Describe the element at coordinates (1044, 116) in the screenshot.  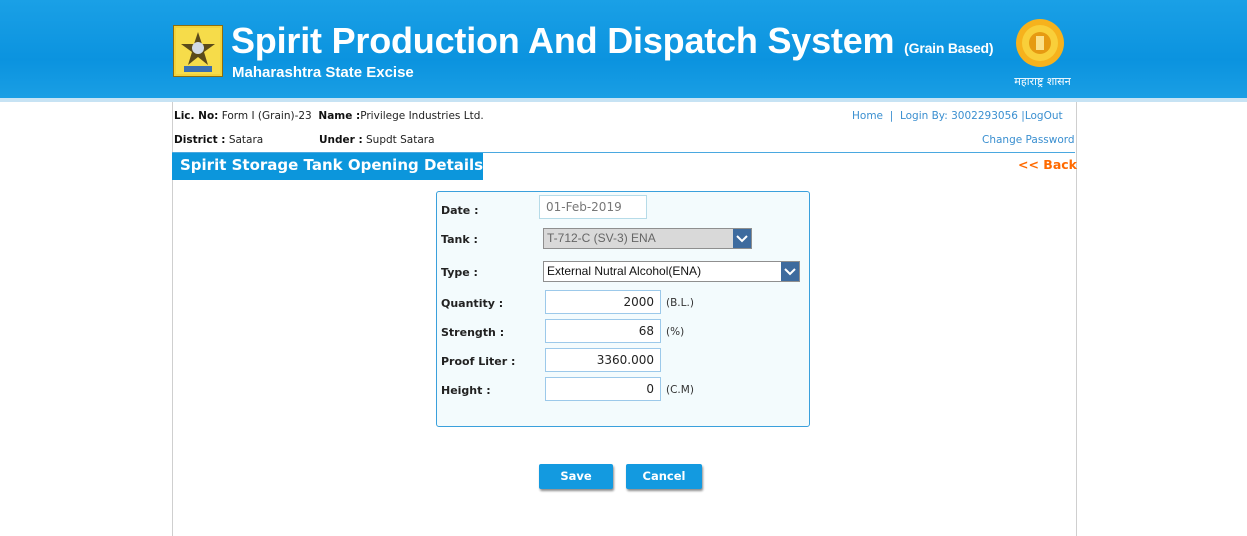
I see `logout-link: LogOut` at that location.